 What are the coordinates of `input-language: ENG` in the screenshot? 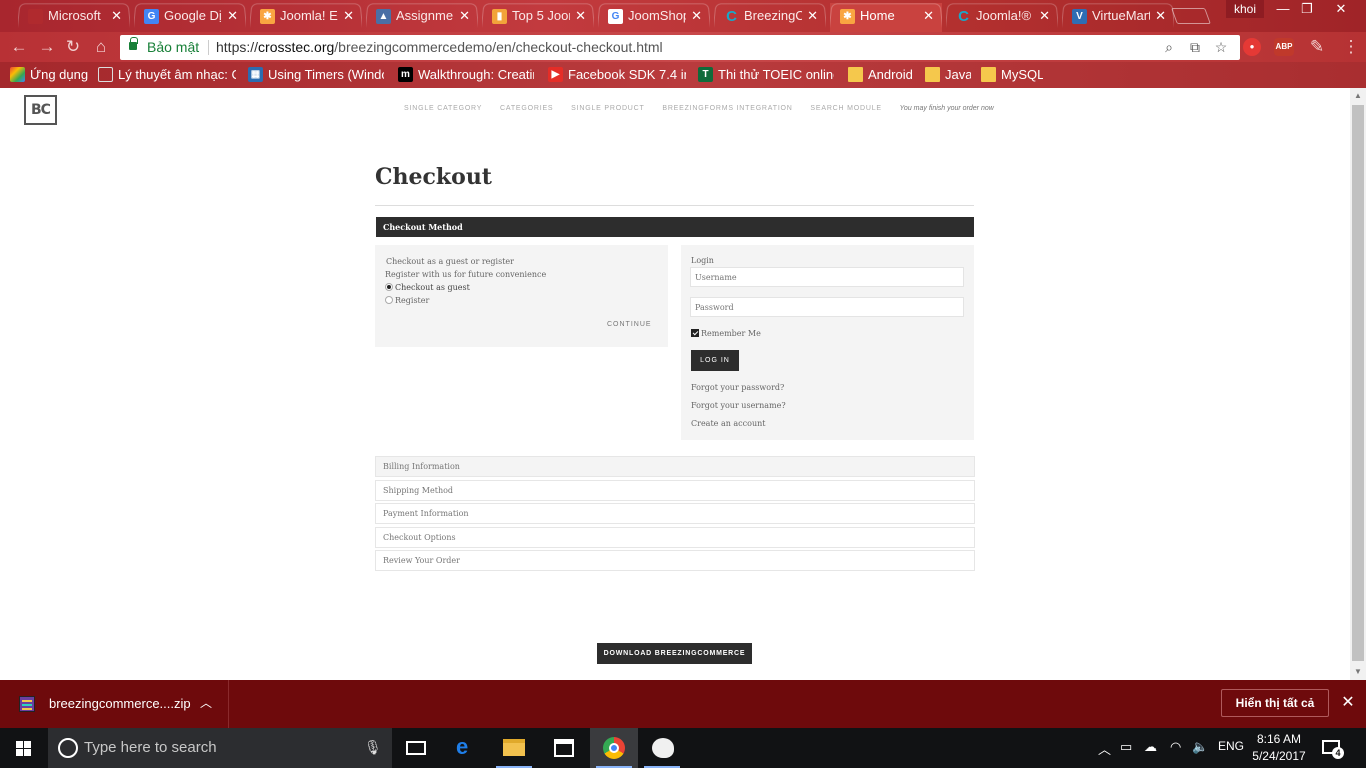 It's located at (1231, 746).